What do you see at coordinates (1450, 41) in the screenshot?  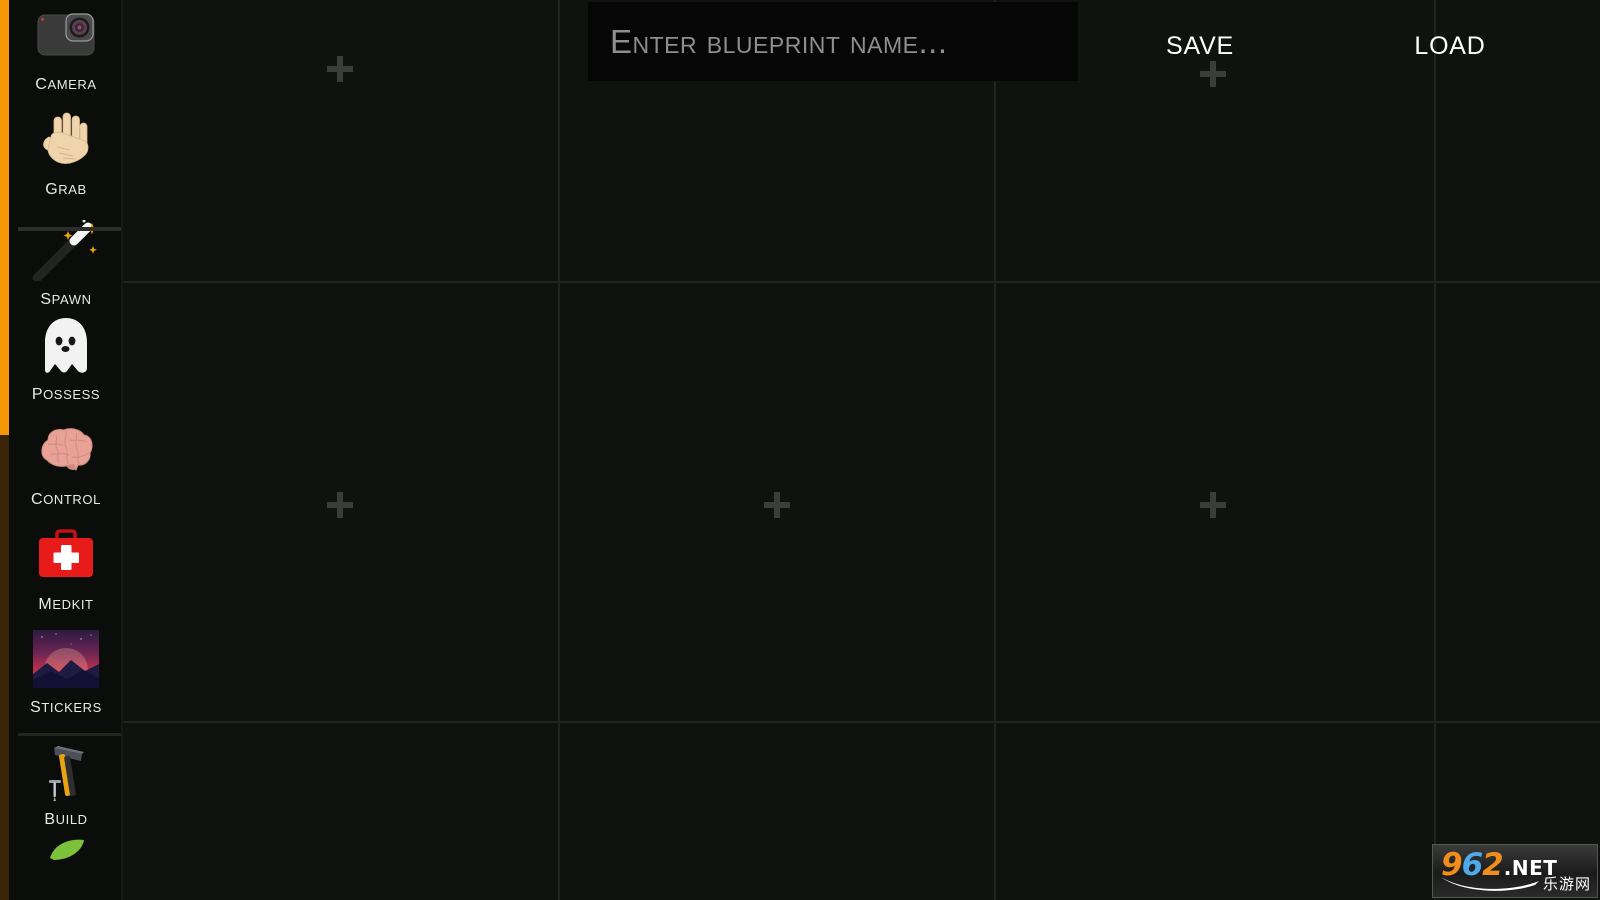 I see `load-button: Load` at bounding box center [1450, 41].